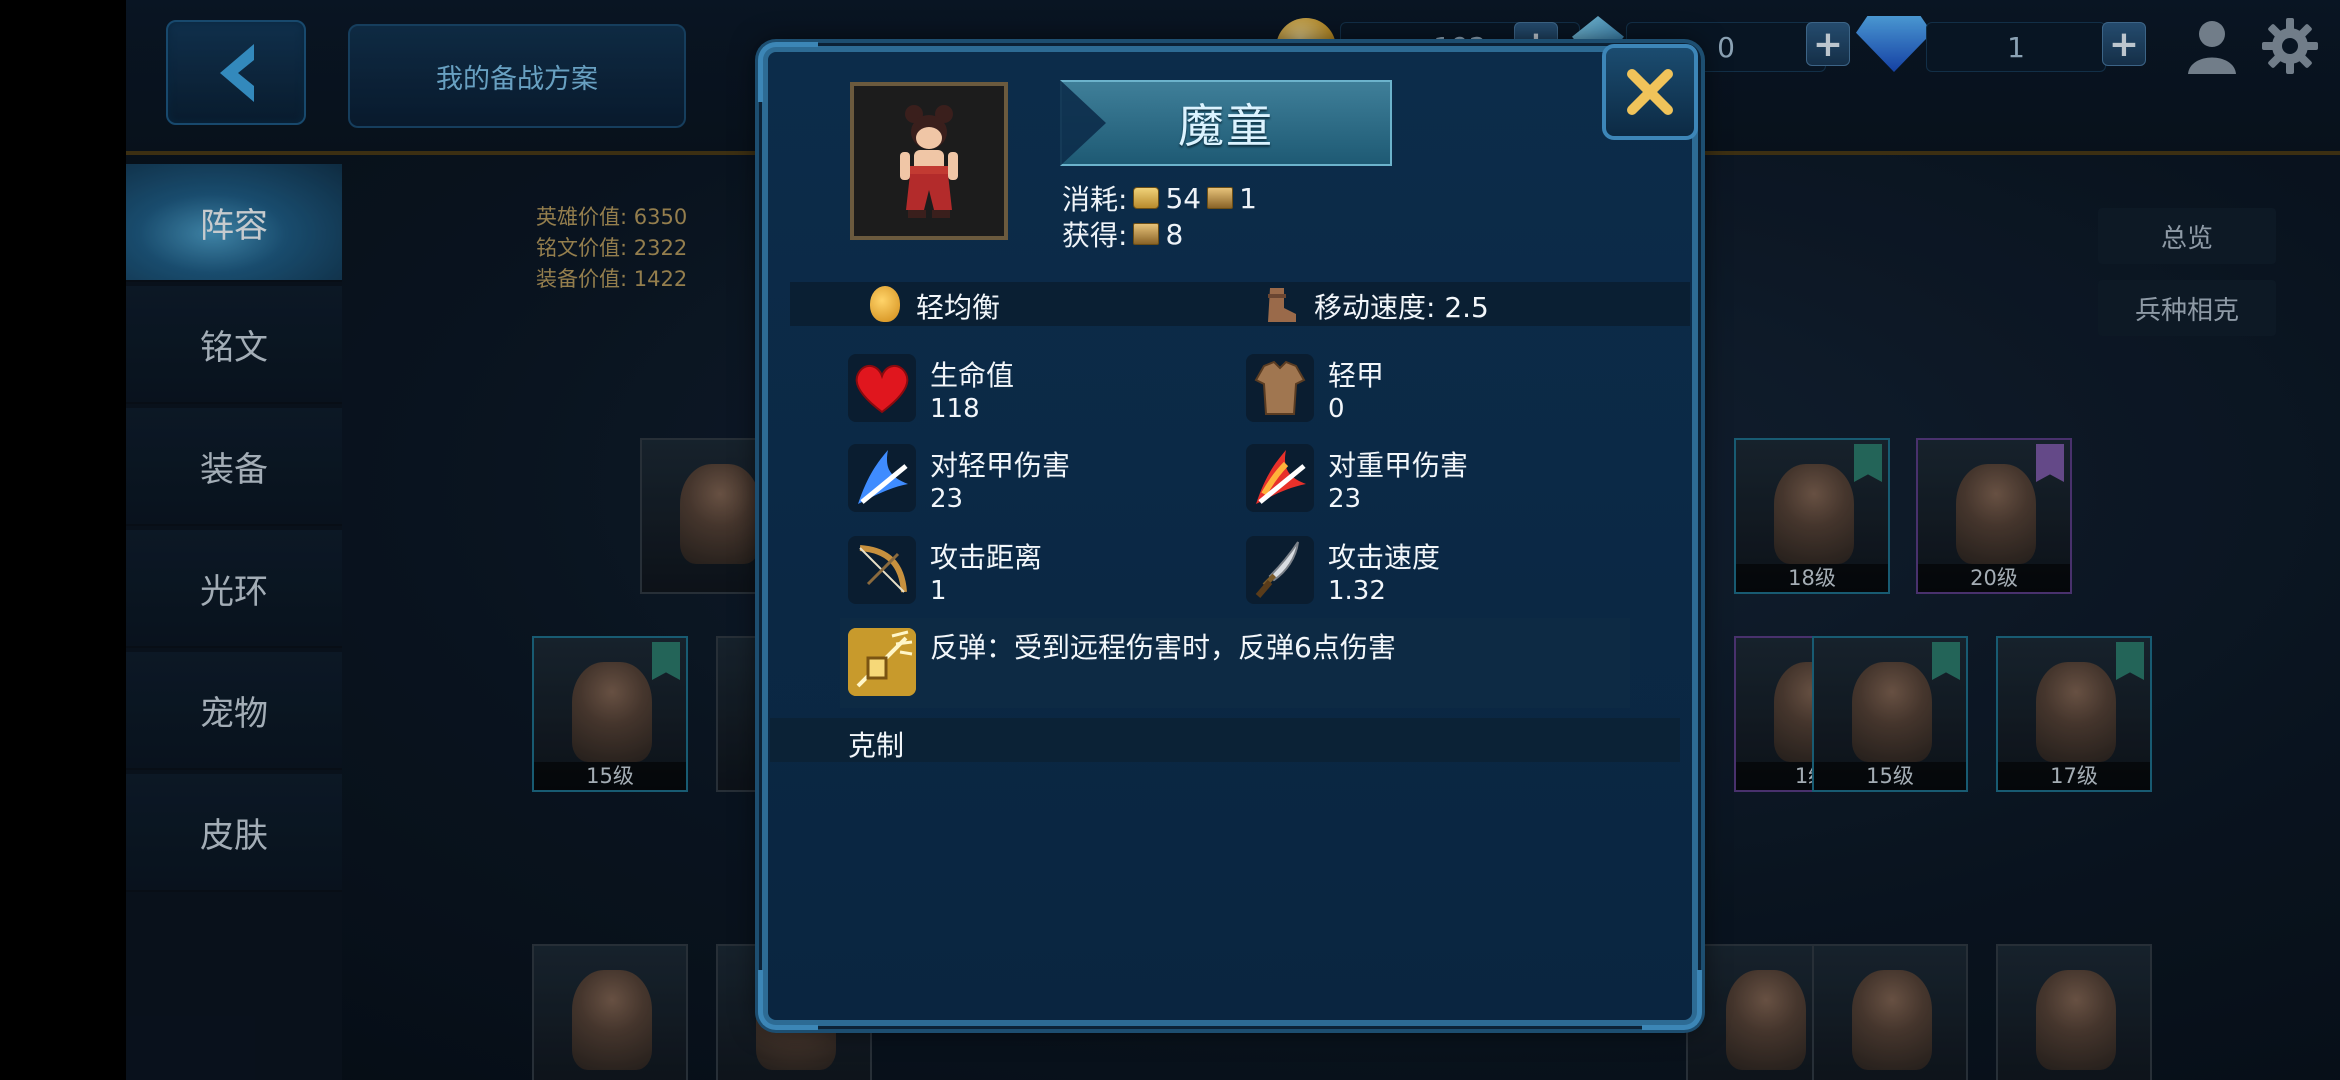 This screenshot has height=1080, width=2340. I want to click on hero-name: 魔童, so click(1226, 126).